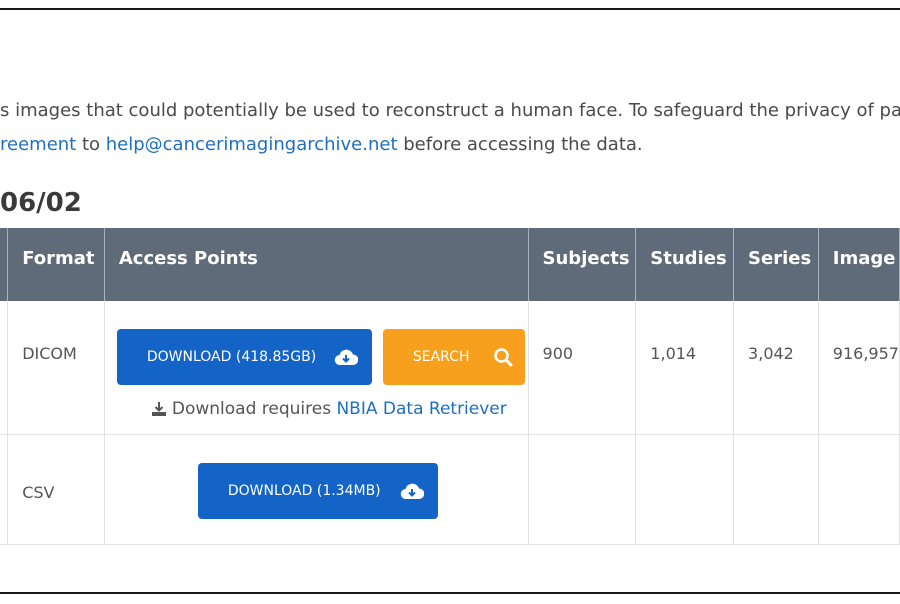 This screenshot has height=604, width=900. I want to click on subjects-cell, so click(582, 489).